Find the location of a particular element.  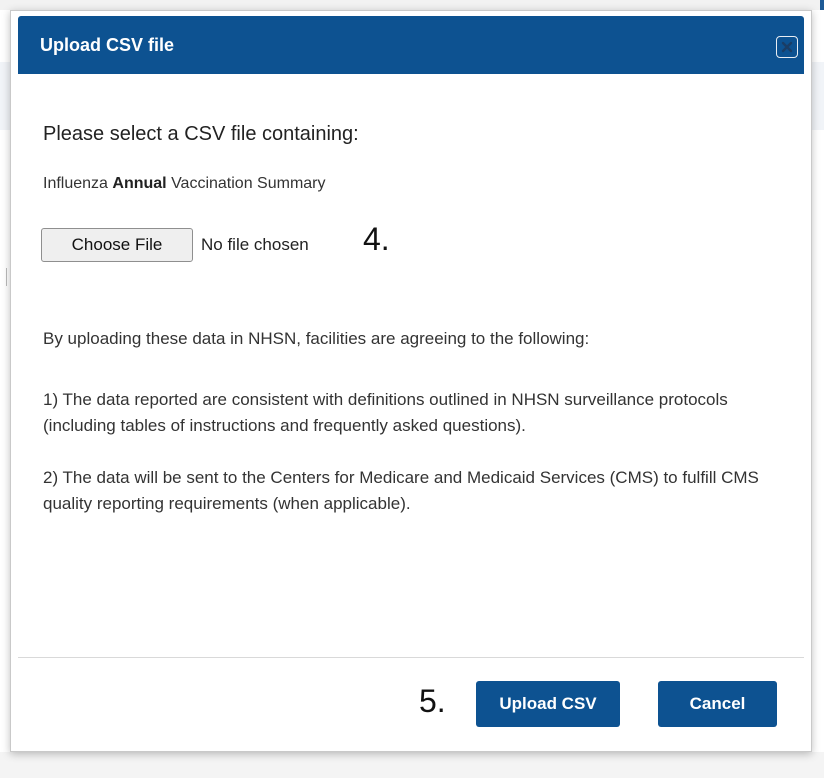

step-5-annotation: 5. is located at coordinates (432, 701).